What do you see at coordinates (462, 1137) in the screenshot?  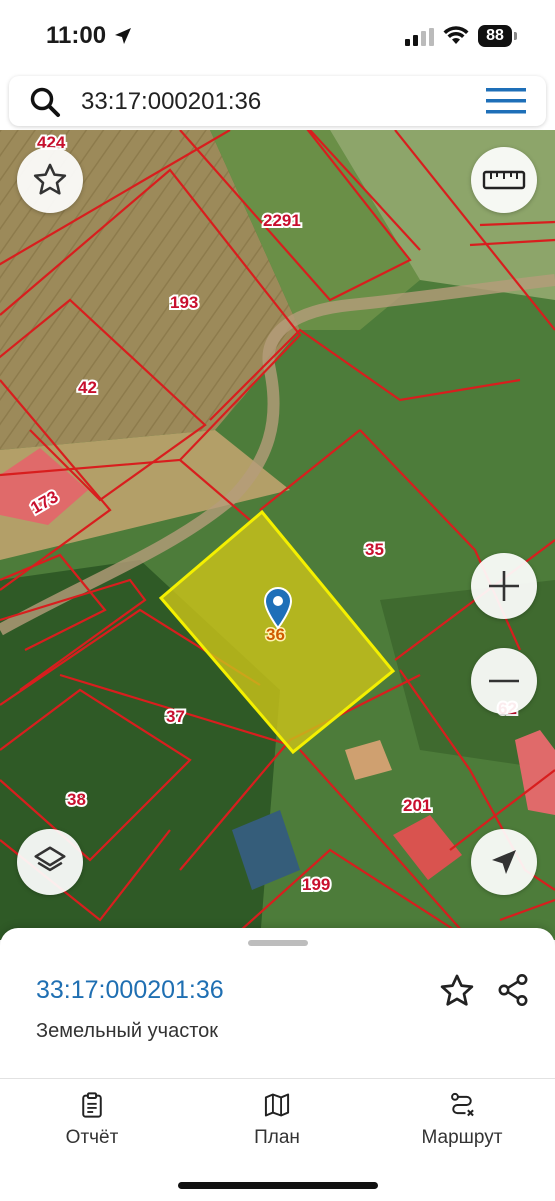 I see `tab-route-label: Маршрут` at bounding box center [462, 1137].